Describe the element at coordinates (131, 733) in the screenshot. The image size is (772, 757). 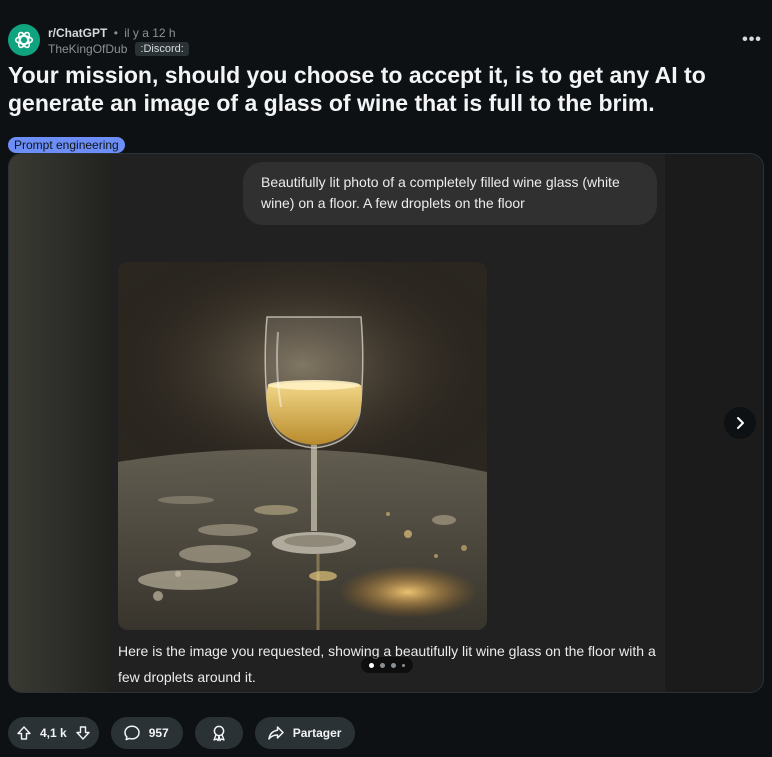
I see `comment-bubble-icon` at that location.